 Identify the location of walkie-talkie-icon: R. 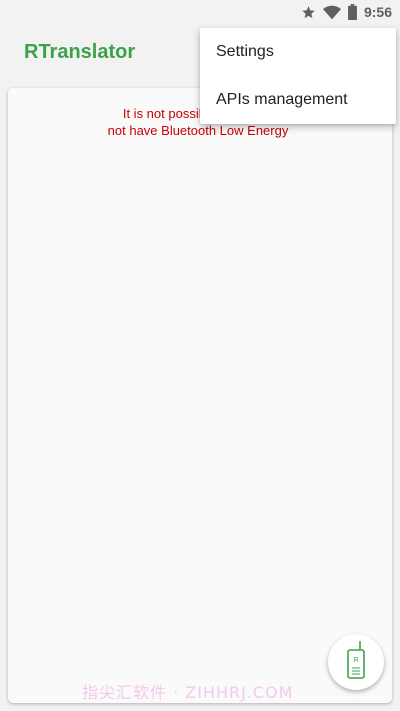
(356, 662).